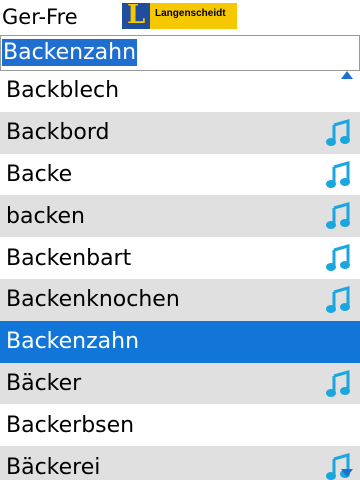 The height and width of the screenshot is (480, 360). What do you see at coordinates (180, 132) in the screenshot?
I see `list-item: Backbord` at bounding box center [180, 132].